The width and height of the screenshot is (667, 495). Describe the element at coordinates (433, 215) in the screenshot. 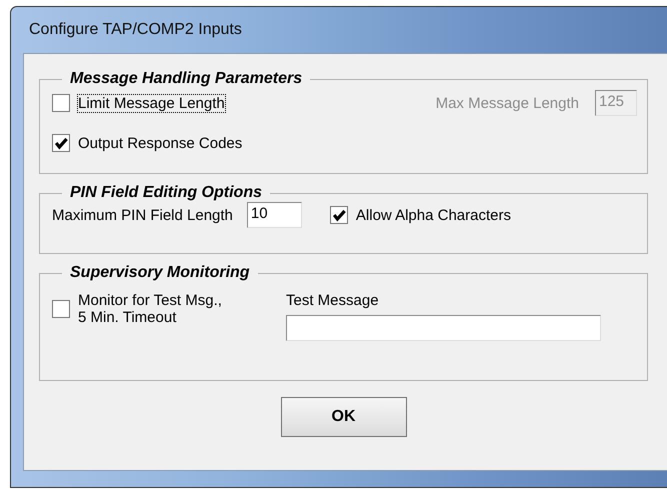

I see `checkbox-label: Allow Alpha Characters` at that location.